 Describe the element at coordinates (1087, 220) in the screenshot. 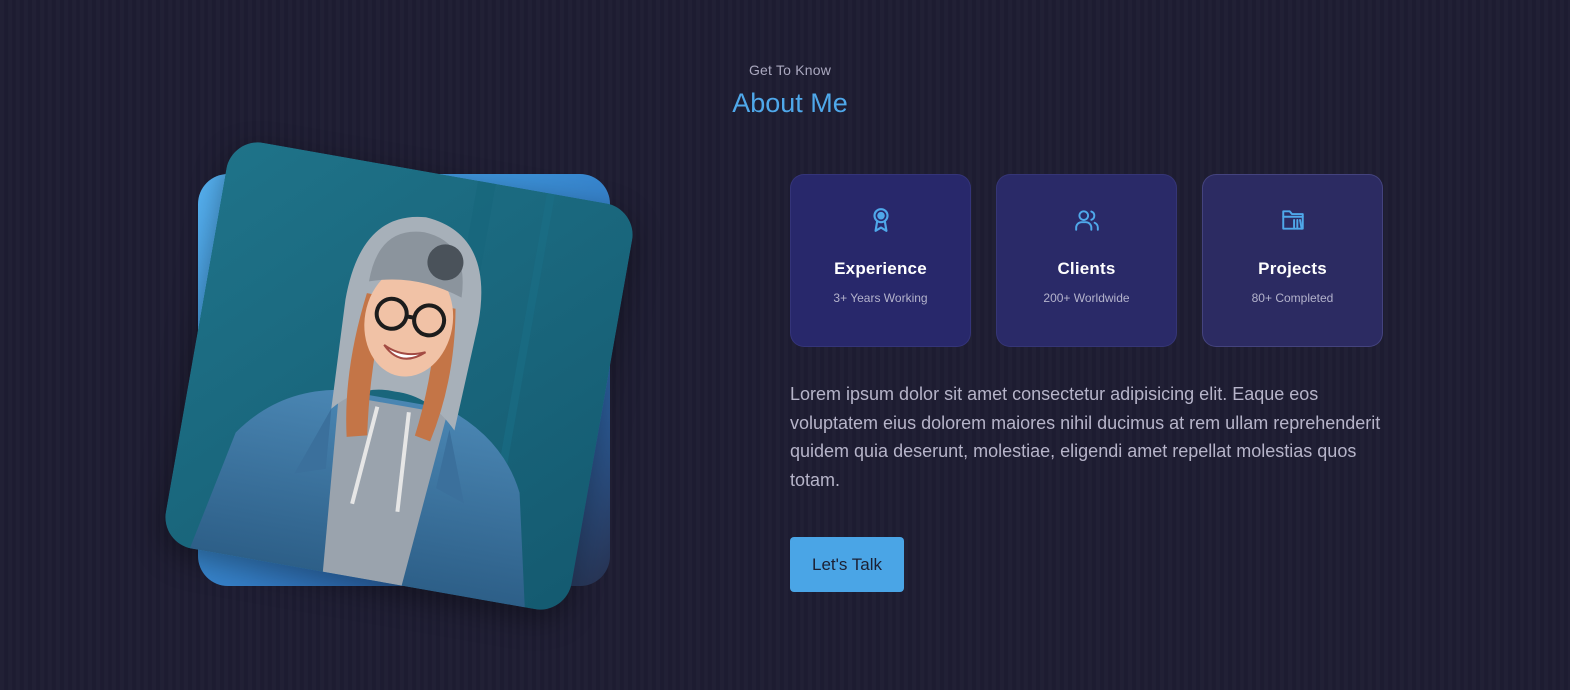

I see `users-icon` at that location.